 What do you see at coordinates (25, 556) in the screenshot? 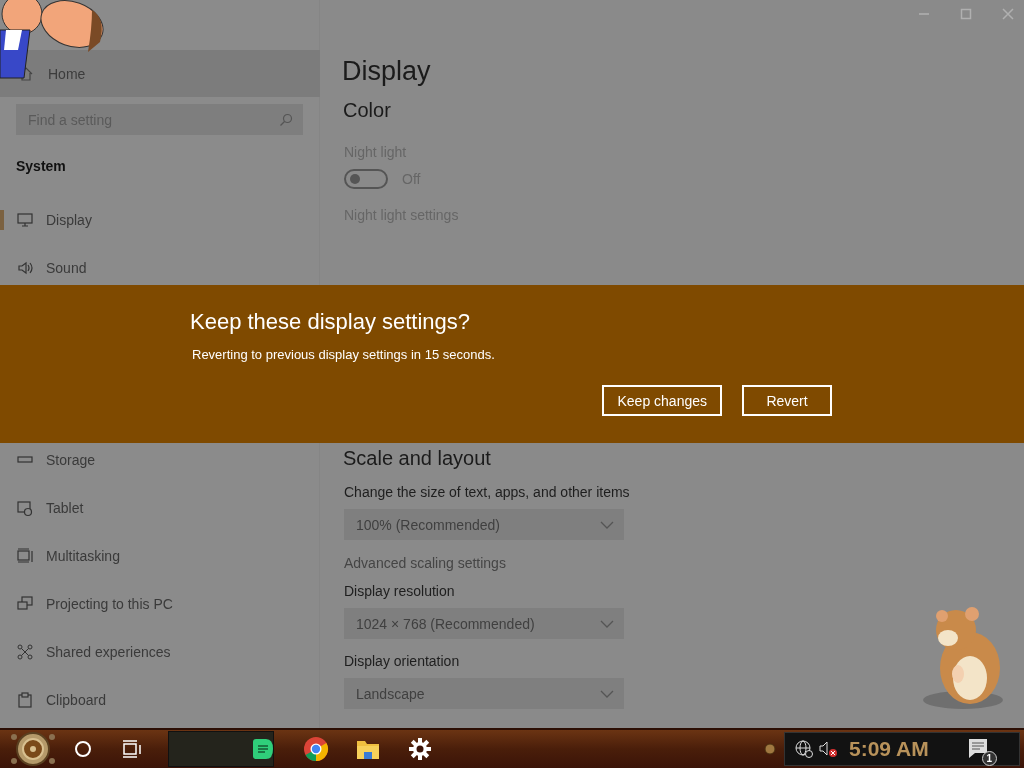
I see `multitasking-icon` at bounding box center [25, 556].